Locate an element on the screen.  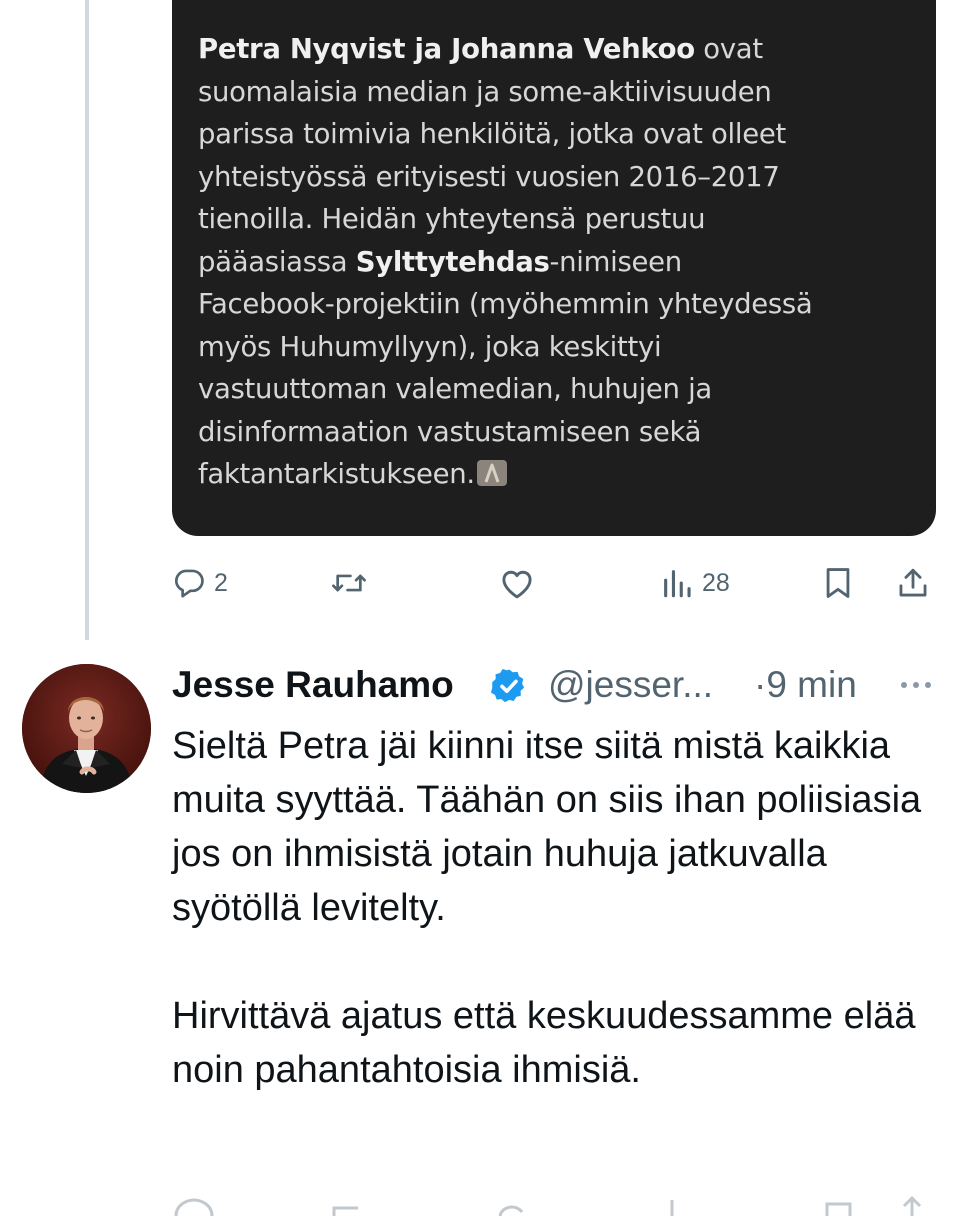
quoted-card-line: faktantarkistukseen. is located at coordinates (554, 474).